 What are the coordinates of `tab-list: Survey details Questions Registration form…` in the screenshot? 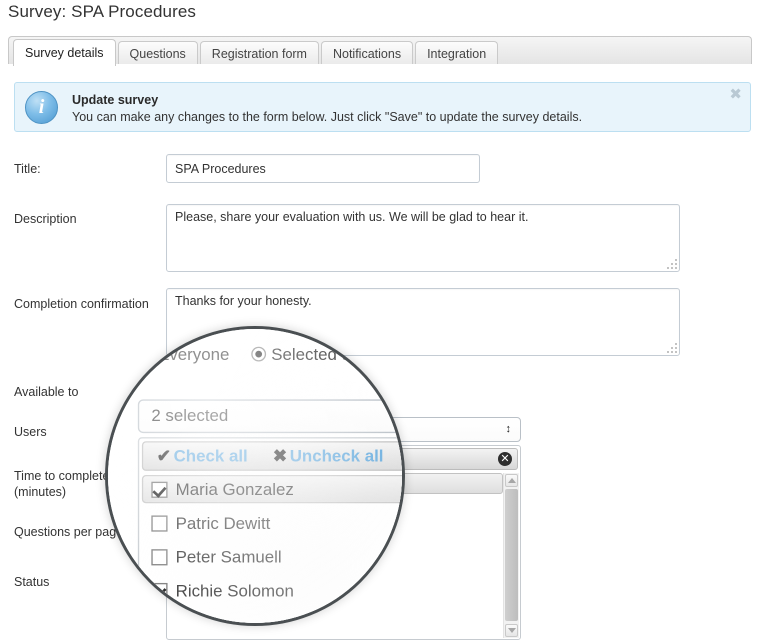 It's located at (254, 51).